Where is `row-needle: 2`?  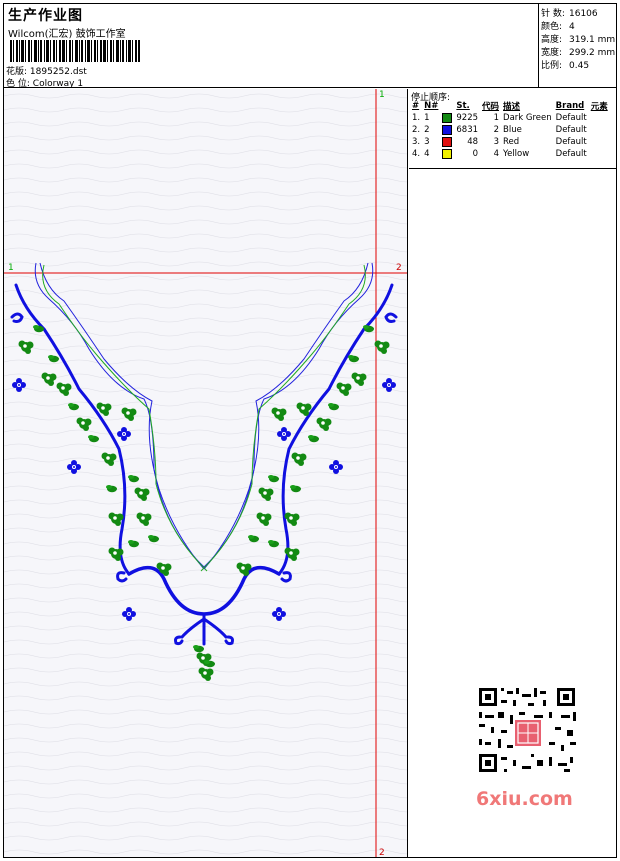
row-needle: 2 is located at coordinates (427, 130).